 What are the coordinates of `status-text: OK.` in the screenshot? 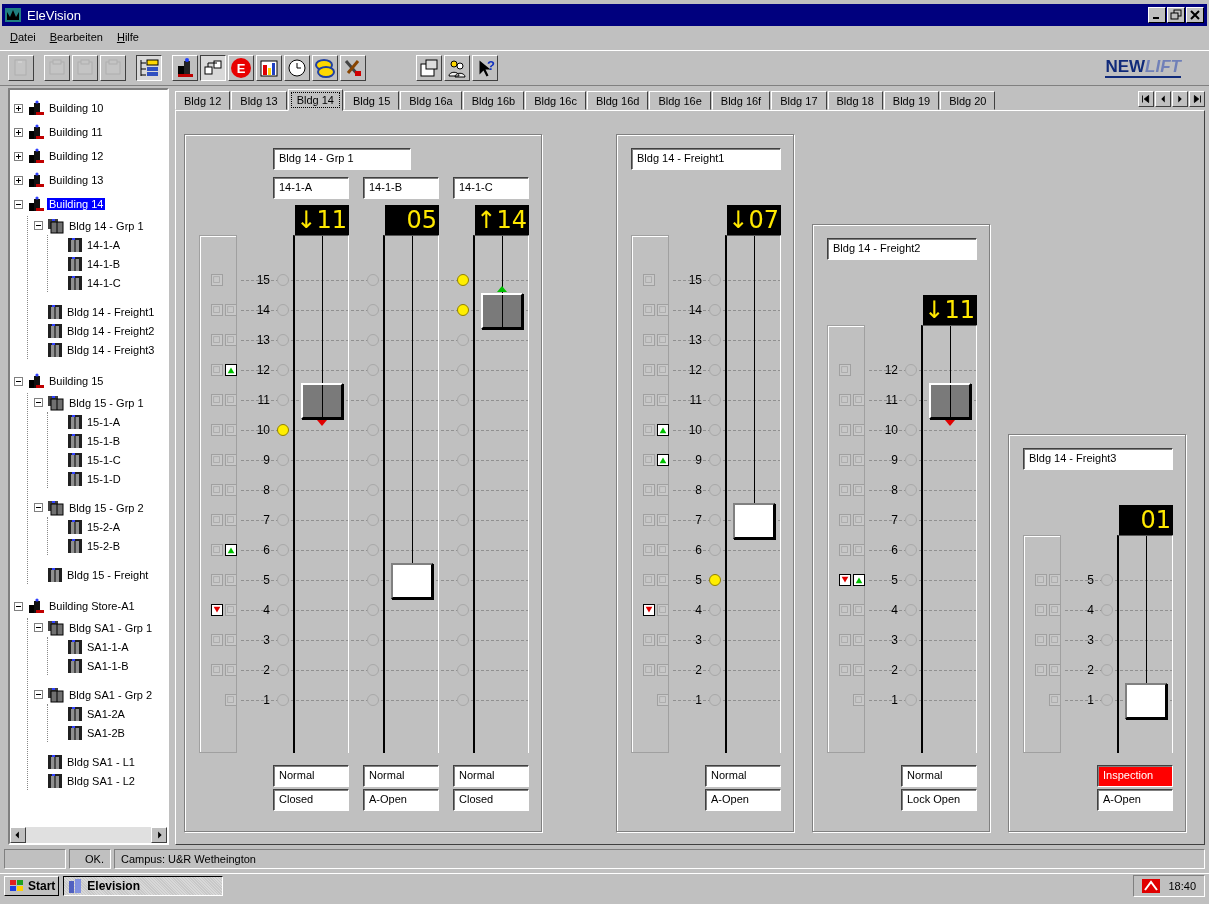 It's located at (90, 859).